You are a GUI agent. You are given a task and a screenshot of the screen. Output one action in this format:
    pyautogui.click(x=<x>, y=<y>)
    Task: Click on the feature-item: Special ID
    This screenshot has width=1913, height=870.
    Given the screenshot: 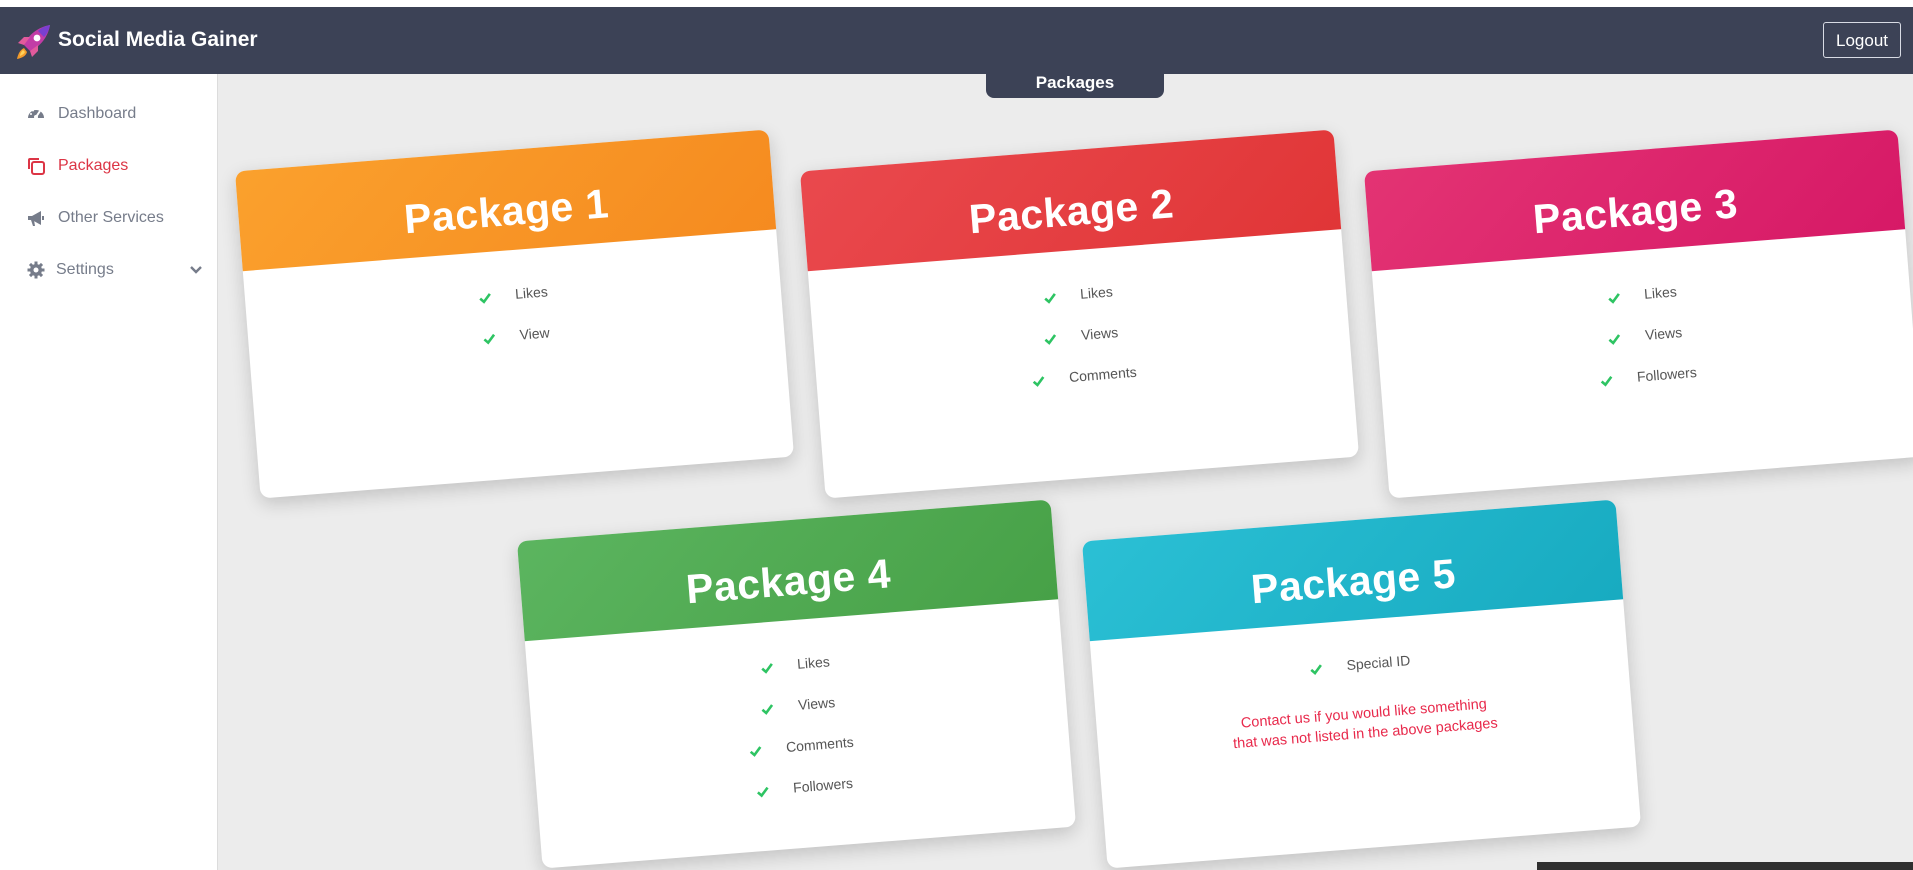 What is the action you would take?
    pyautogui.click(x=1360, y=664)
    